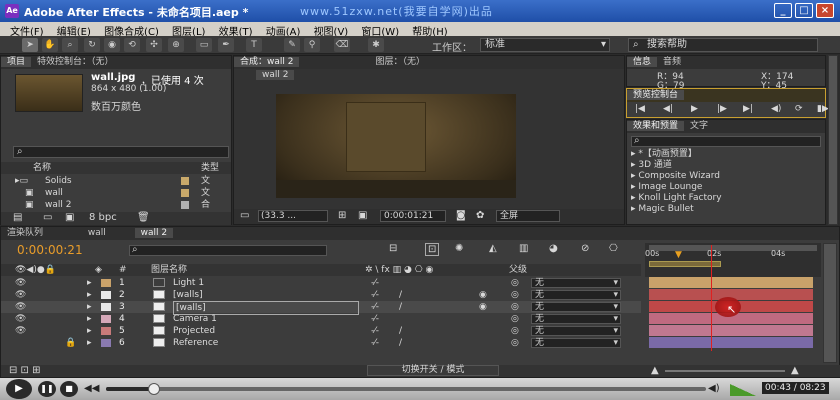 The width and height of the screenshot is (840, 400). What do you see at coordinates (523, 248) in the screenshot?
I see `frame-blending-icon: ▥` at bounding box center [523, 248].